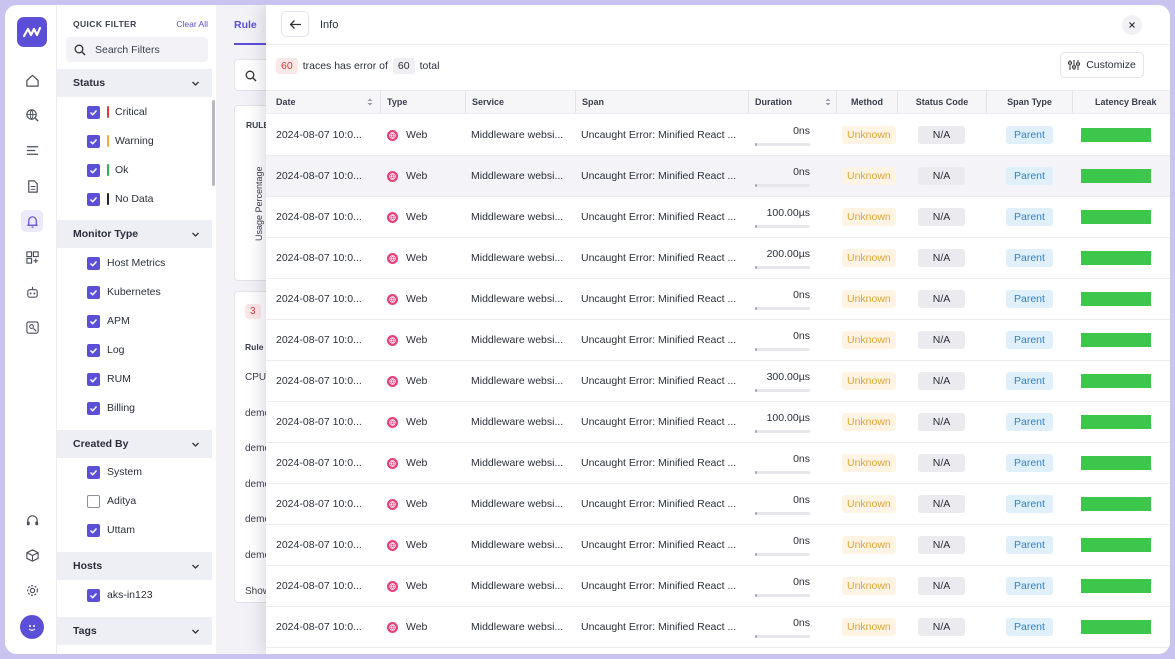  What do you see at coordinates (108, 321) in the screenshot?
I see `filter-item-apm: APM` at bounding box center [108, 321].